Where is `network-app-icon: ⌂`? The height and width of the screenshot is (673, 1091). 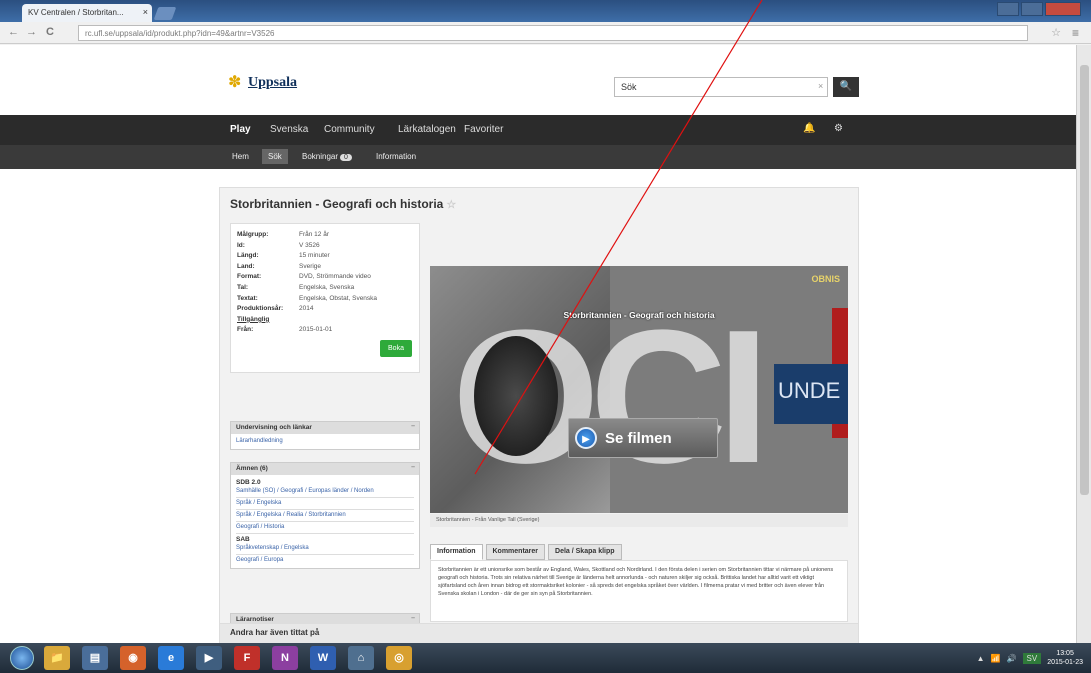
network-app-icon: ⌂ is located at coordinates (361, 658).